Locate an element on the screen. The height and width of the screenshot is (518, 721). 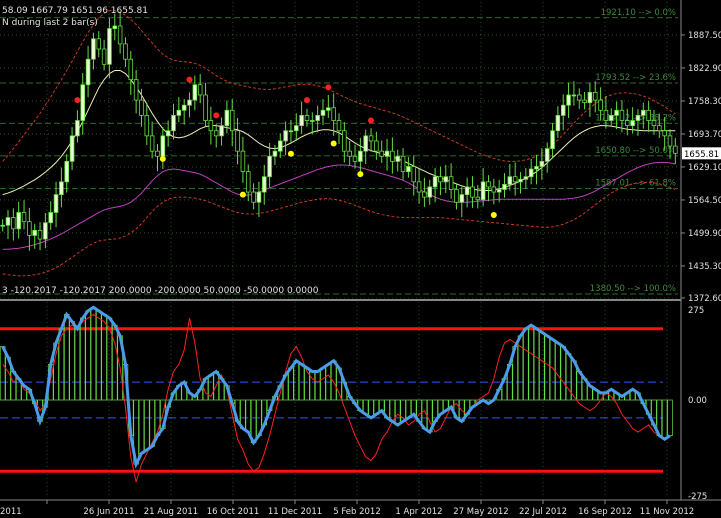
time-tick-label: 21 Aug 2011 is located at coordinates (171, 512).